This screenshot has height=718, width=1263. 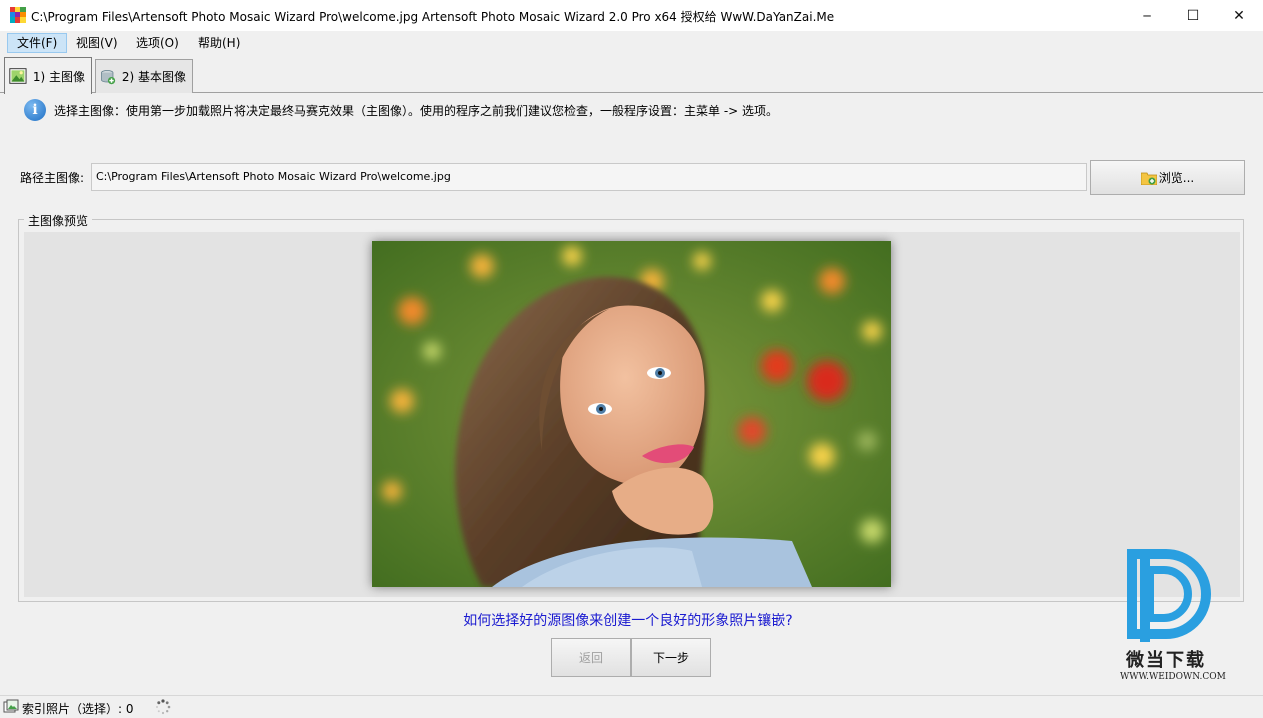 What do you see at coordinates (1169, 595) in the screenshot?
I see `weidown-logo-icon` at bounding box center [1169, 595].